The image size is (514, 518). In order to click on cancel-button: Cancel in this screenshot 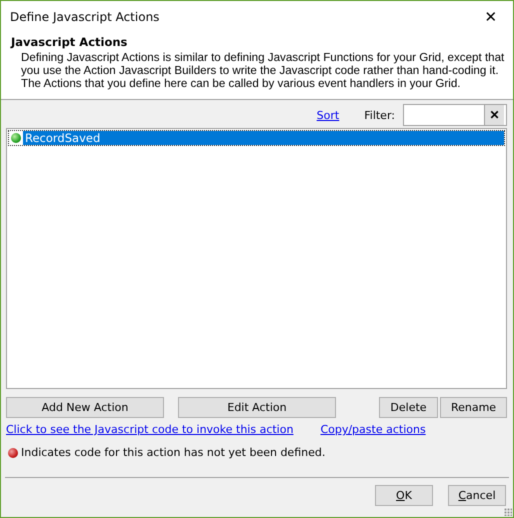, I will do `click(477, 495)`.